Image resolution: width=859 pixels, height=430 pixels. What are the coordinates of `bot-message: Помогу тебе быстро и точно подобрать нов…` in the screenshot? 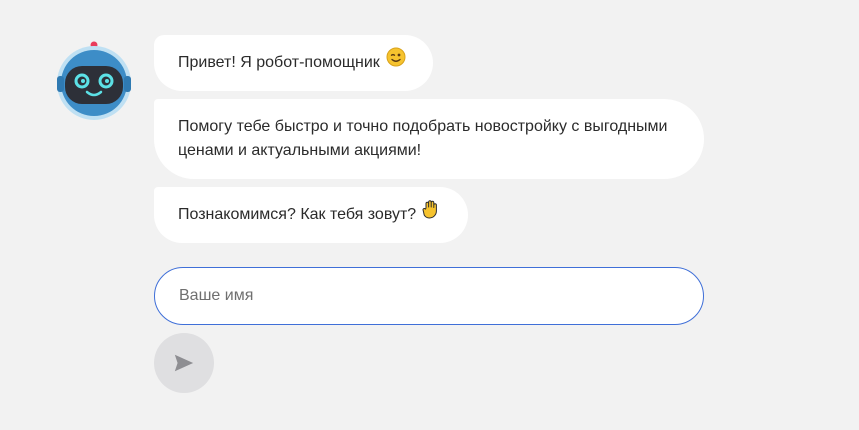 It's located at (429, 139).